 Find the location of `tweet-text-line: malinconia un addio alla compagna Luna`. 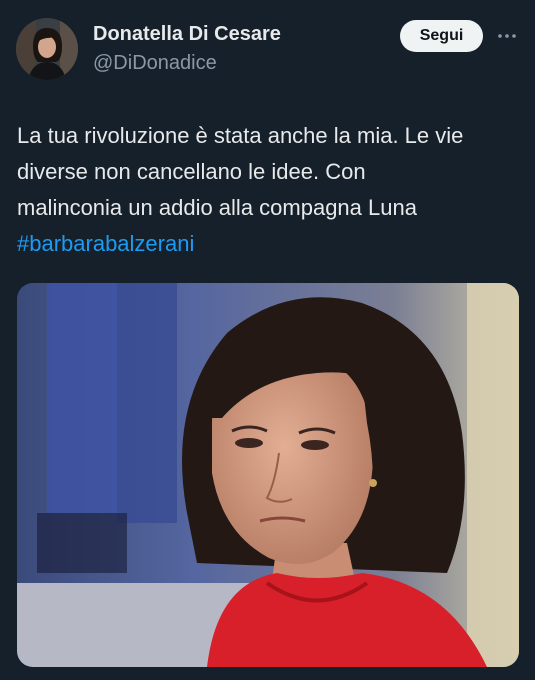

tweet-text-line: malinconia un addio alla compagna Luna is located at coordinates (217, 207).